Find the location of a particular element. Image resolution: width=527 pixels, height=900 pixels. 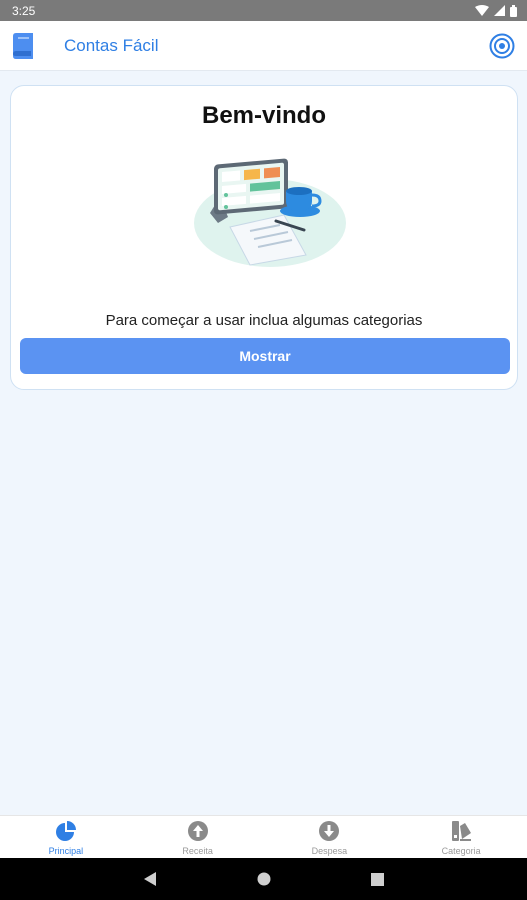

status-icons is located at coordinates (496, 10).